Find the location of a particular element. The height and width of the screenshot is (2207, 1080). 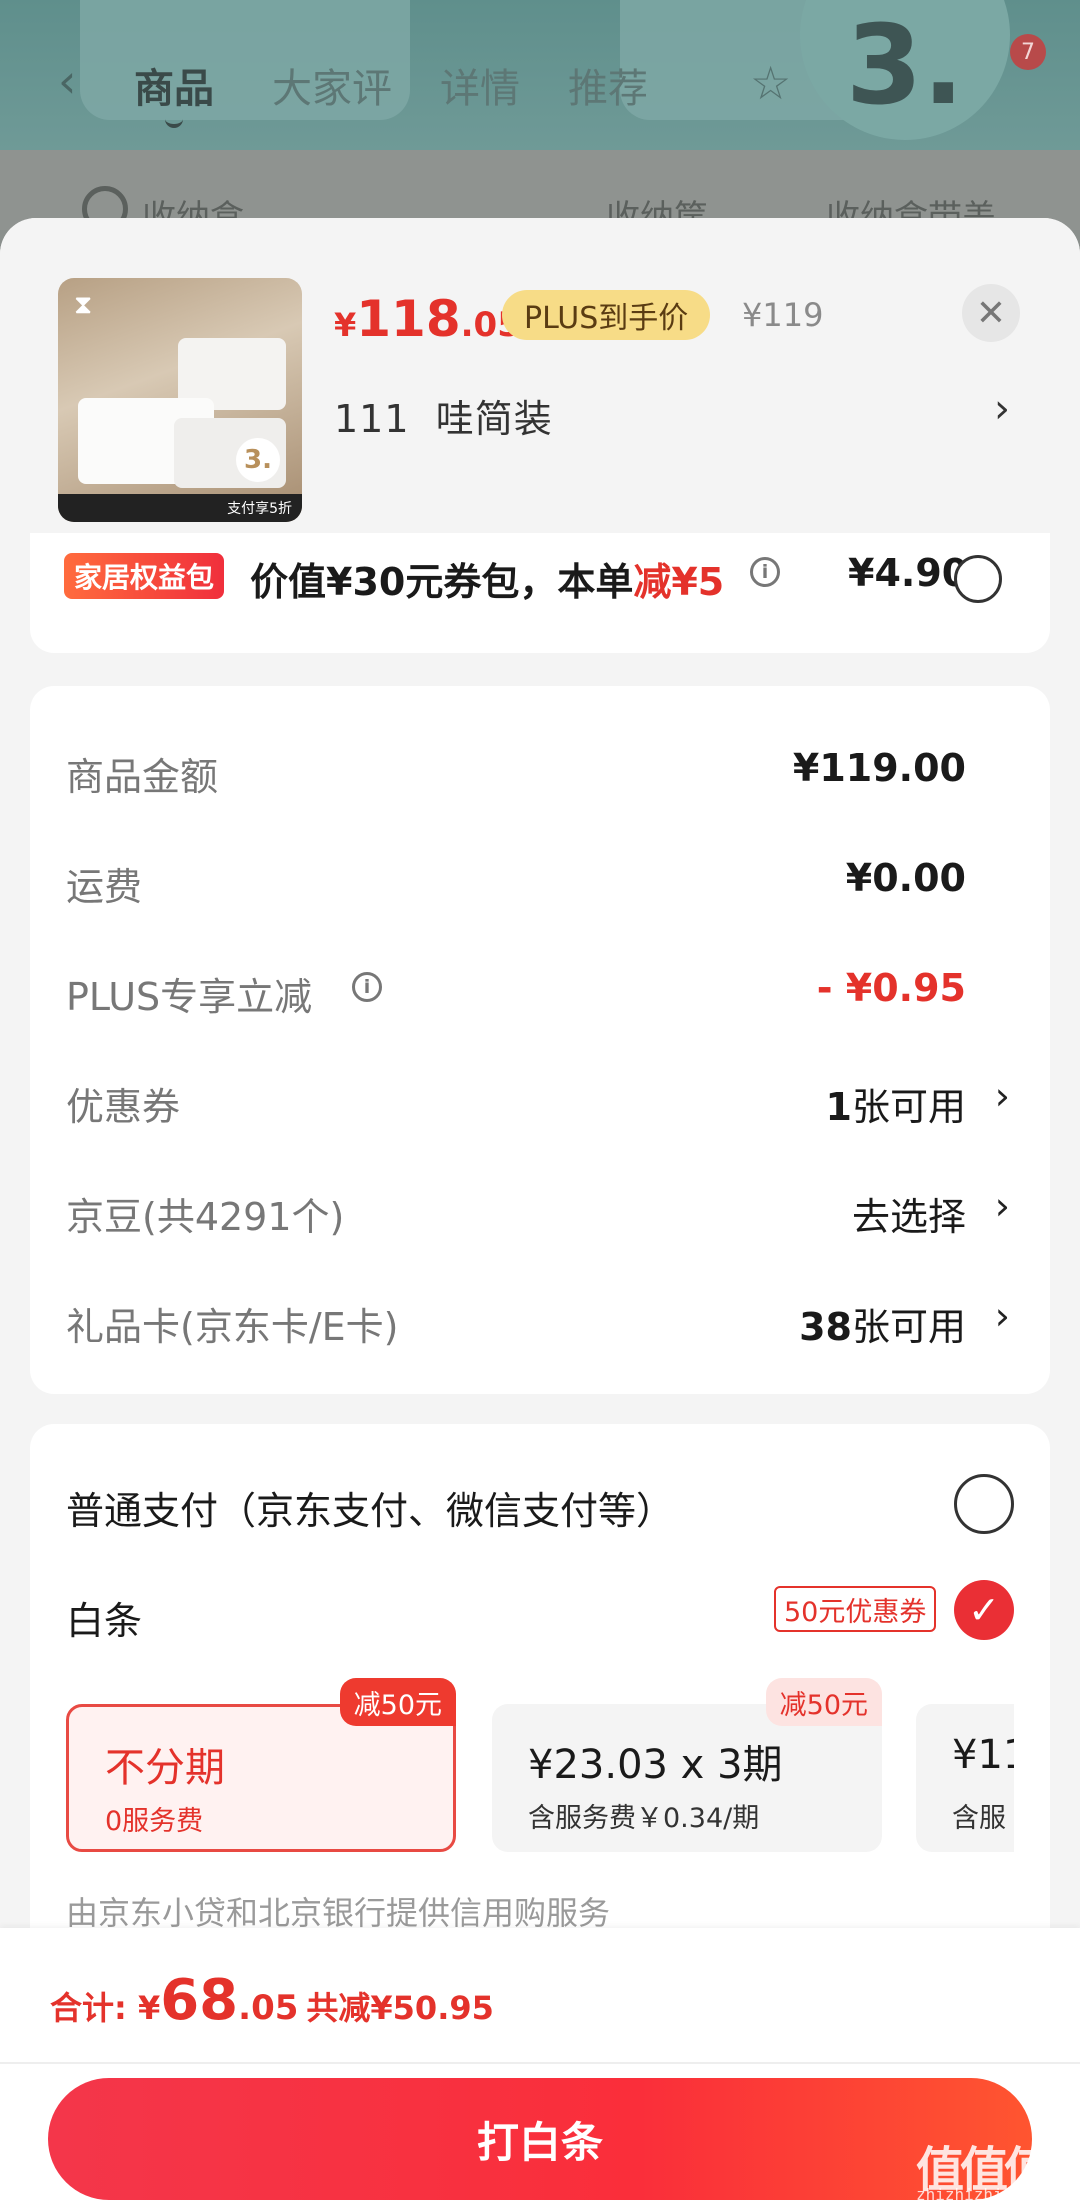

plan-subtitle: 含服 is located at coordinates (979, 1818).